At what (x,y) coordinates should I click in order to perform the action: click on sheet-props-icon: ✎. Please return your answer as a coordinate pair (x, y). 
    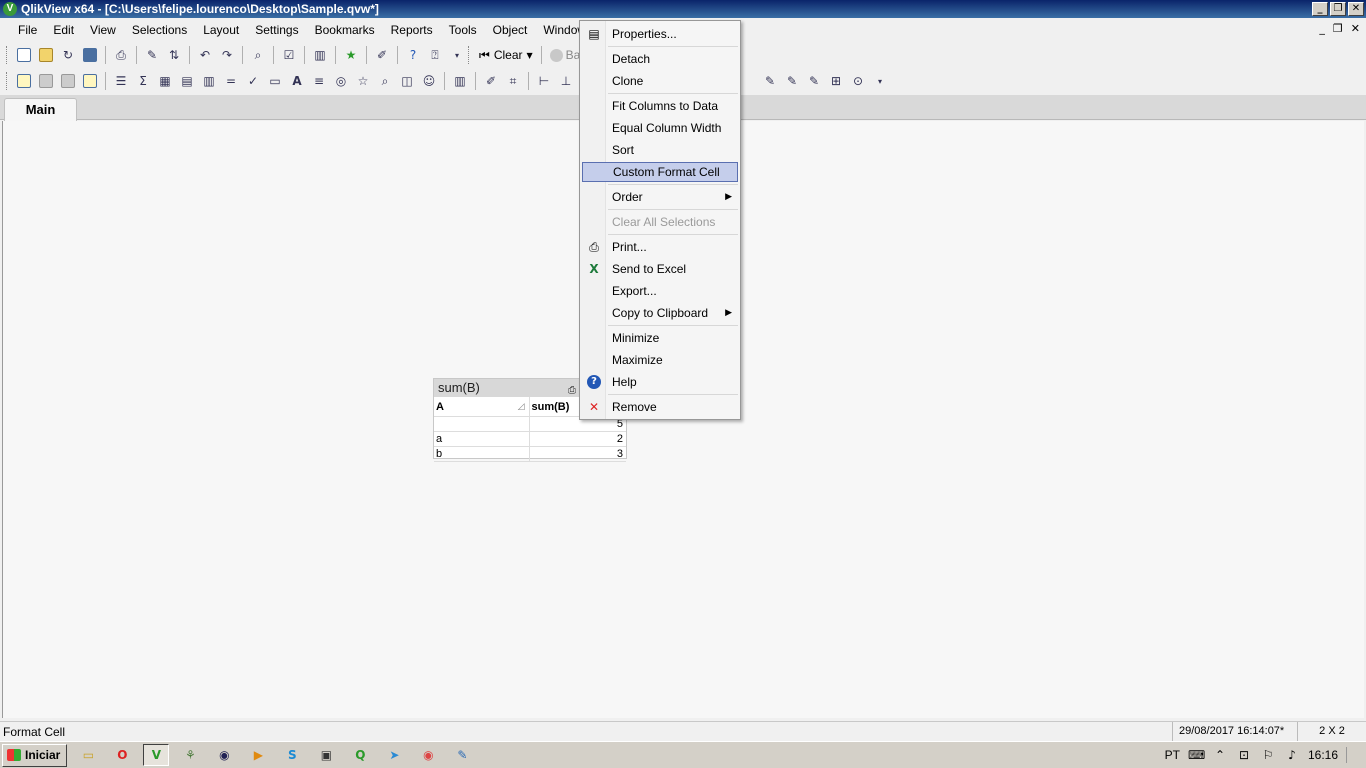
    Looking at the image, I should click on (792, 81).